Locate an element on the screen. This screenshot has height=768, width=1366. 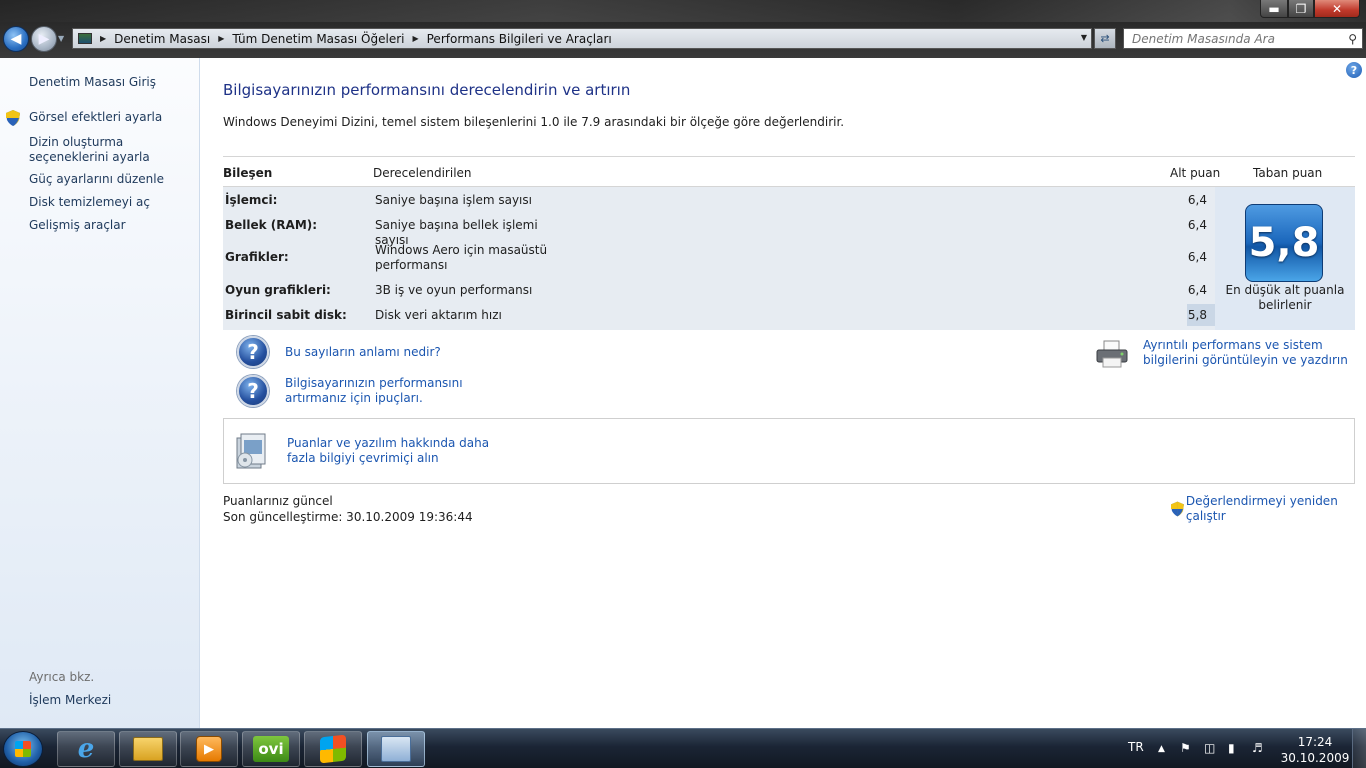
language-indicator: TR is located at coordinates (1136, 747).